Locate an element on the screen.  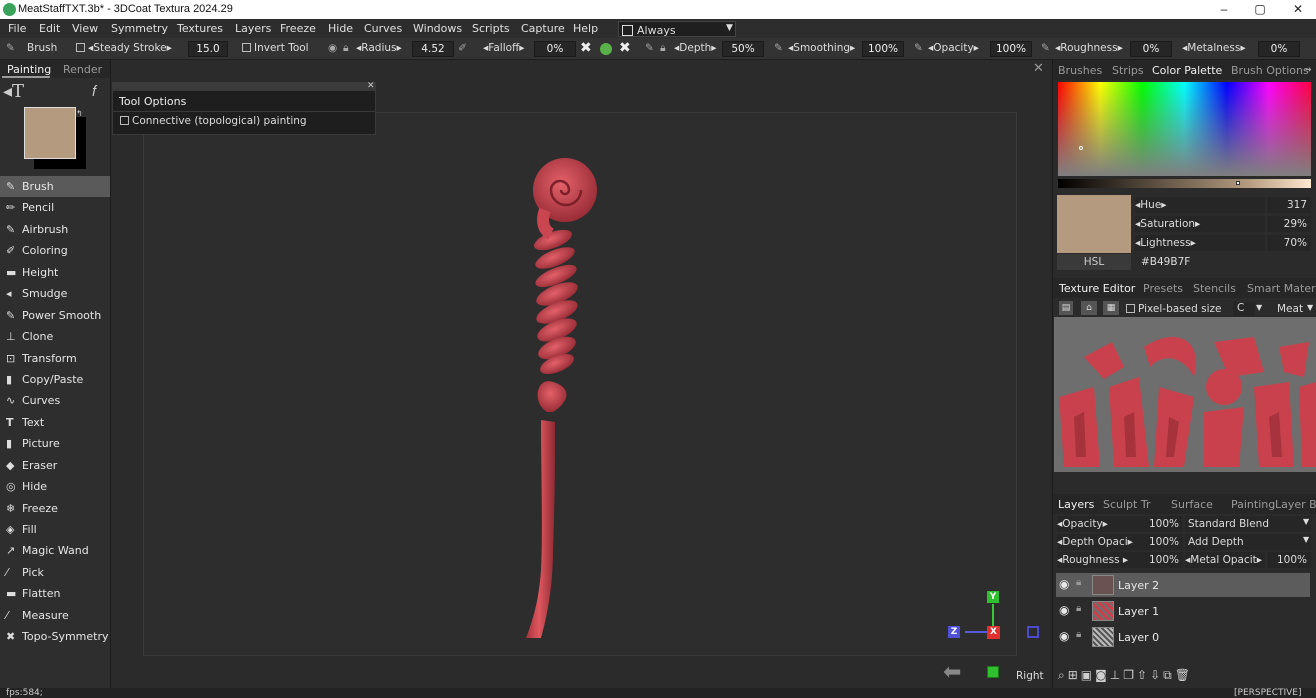
x-axis-label: X is located at coordinates (993, 632).